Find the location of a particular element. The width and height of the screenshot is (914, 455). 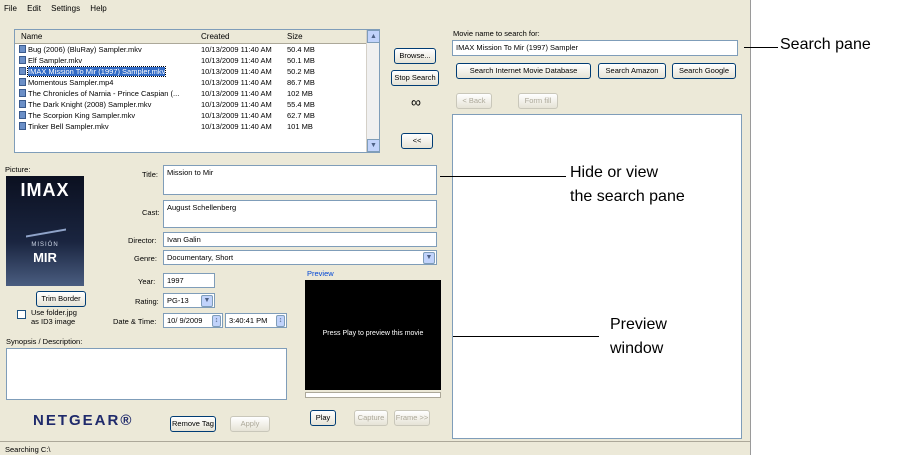

netgear-logo: NETGEAR® is located at coordinates (83, 420).